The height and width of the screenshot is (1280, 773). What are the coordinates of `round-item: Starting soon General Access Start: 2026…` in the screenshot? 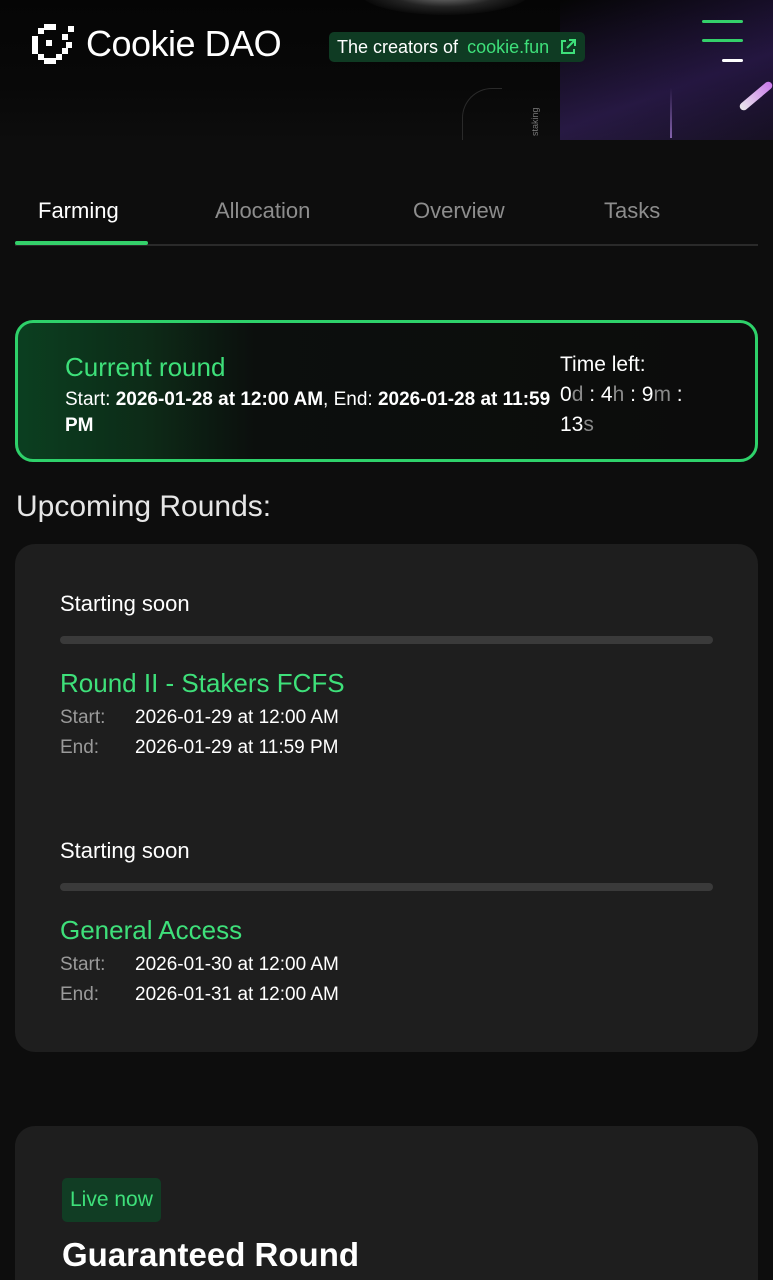 It's located at (386, 928).